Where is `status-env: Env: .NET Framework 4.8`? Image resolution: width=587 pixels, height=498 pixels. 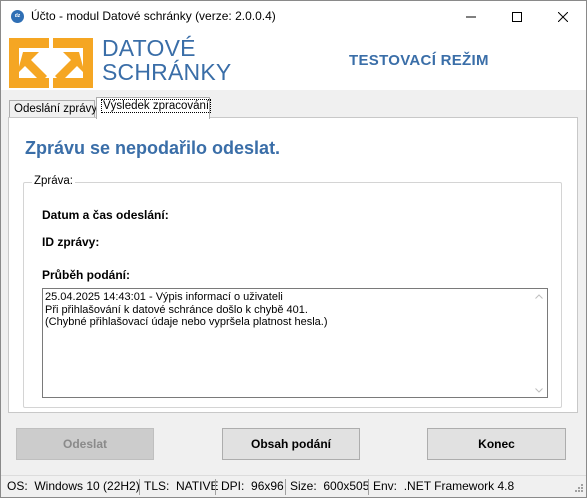
status-env: Env: .NET Framework 4.8 is located at coordinates (443, 487).